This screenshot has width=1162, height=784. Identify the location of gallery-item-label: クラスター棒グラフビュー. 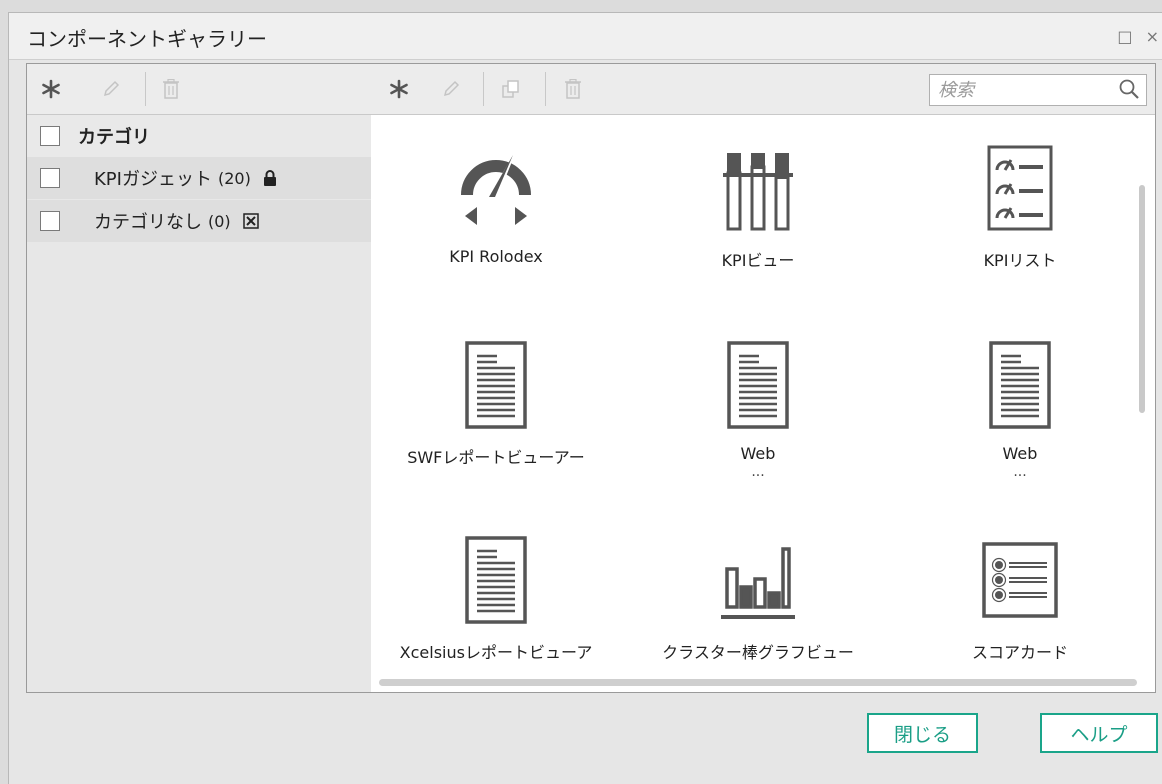
(758, 652).